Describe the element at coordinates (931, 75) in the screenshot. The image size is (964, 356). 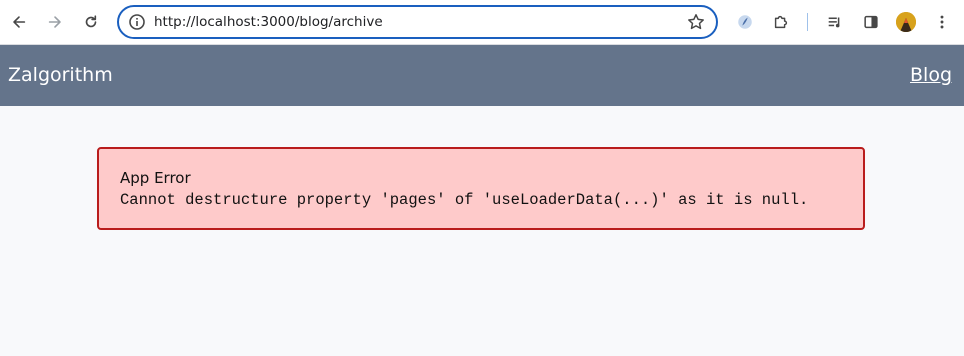
I see `nav-link-blog: Blog` at that location.